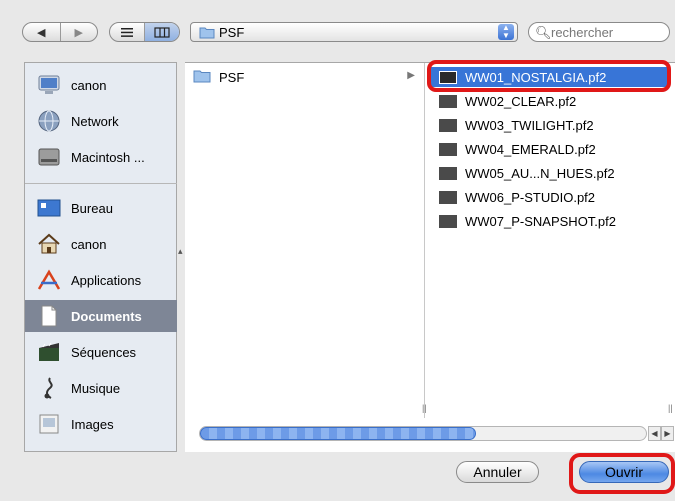 The width and height of the screenshot is (675, 501). I want to click on scrollbar-track, so click(423, 433).